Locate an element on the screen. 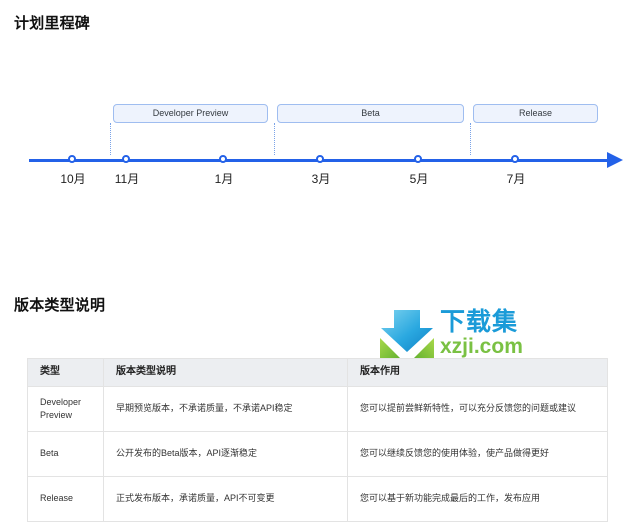  column-header-type: 类型 is located at coordinates (65, 372).